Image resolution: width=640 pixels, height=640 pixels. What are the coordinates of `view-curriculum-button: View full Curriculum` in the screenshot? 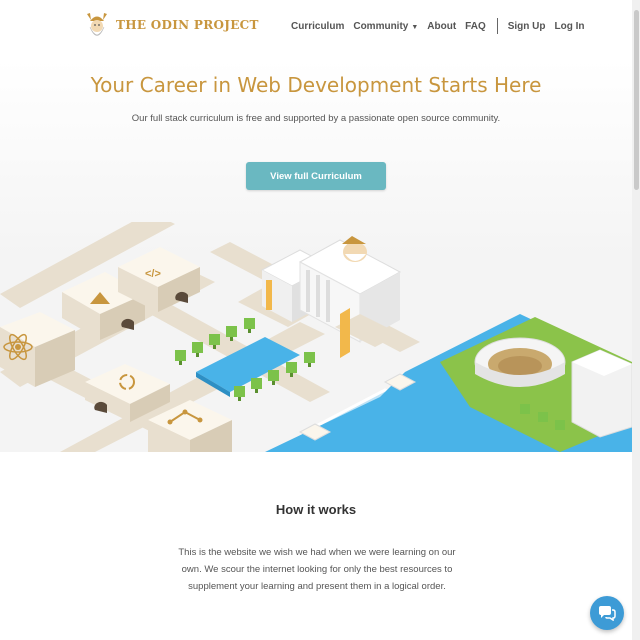 It's located at (316, 176).